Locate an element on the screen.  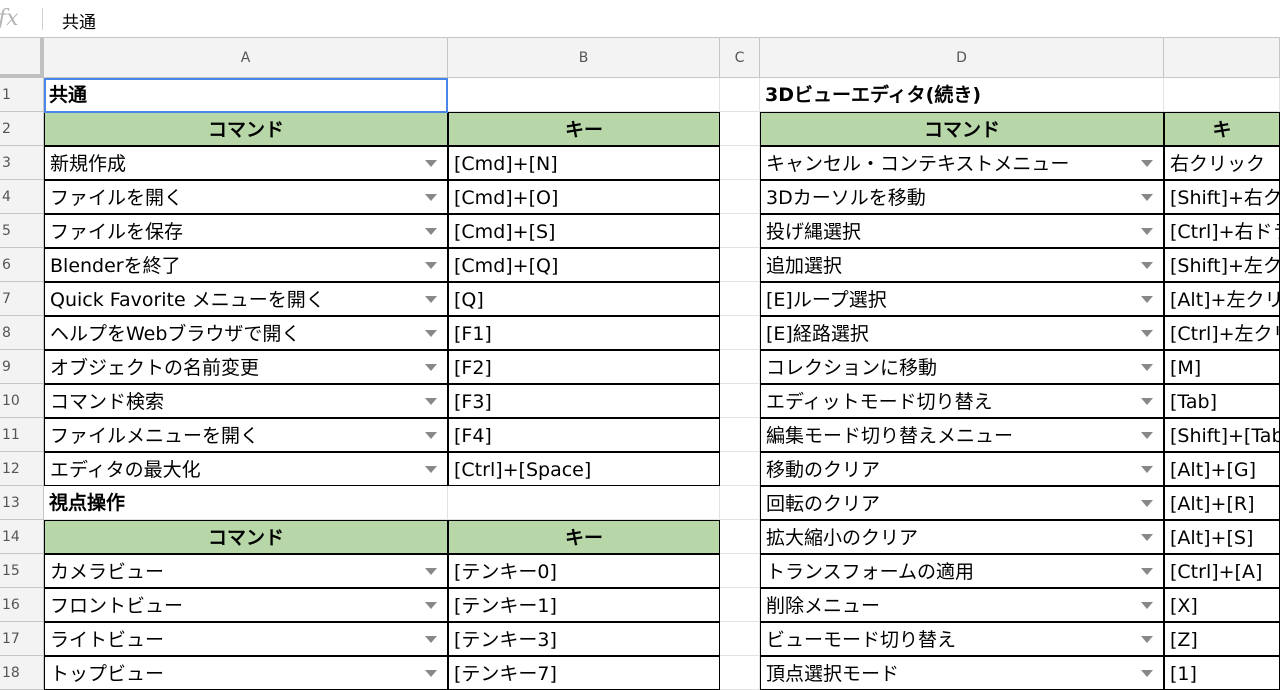
column-header: A is located at coordinates (246, 58).